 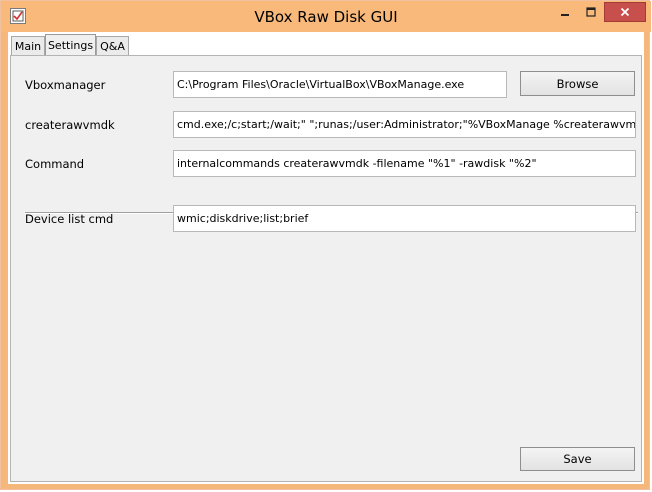 What do you see at coordinates (65, 85) in the screenshot?
I see `vboxmanager-label: Vboxmanager` at bounding box center [65, 85].